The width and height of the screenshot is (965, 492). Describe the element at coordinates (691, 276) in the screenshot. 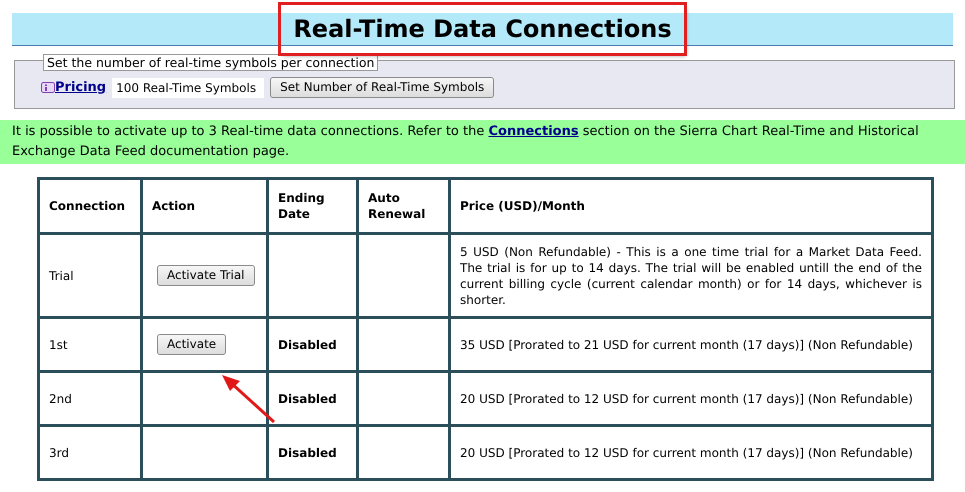

I see `price-description: 5 USD (Non Refundable) - This is a one time trial for a Market Data Feed. The trial is for up to 14 days. The trial will be enabled untill the end of the current billing cycle (current calendar month) or for 14 days, whichever is shorter.` at that location.